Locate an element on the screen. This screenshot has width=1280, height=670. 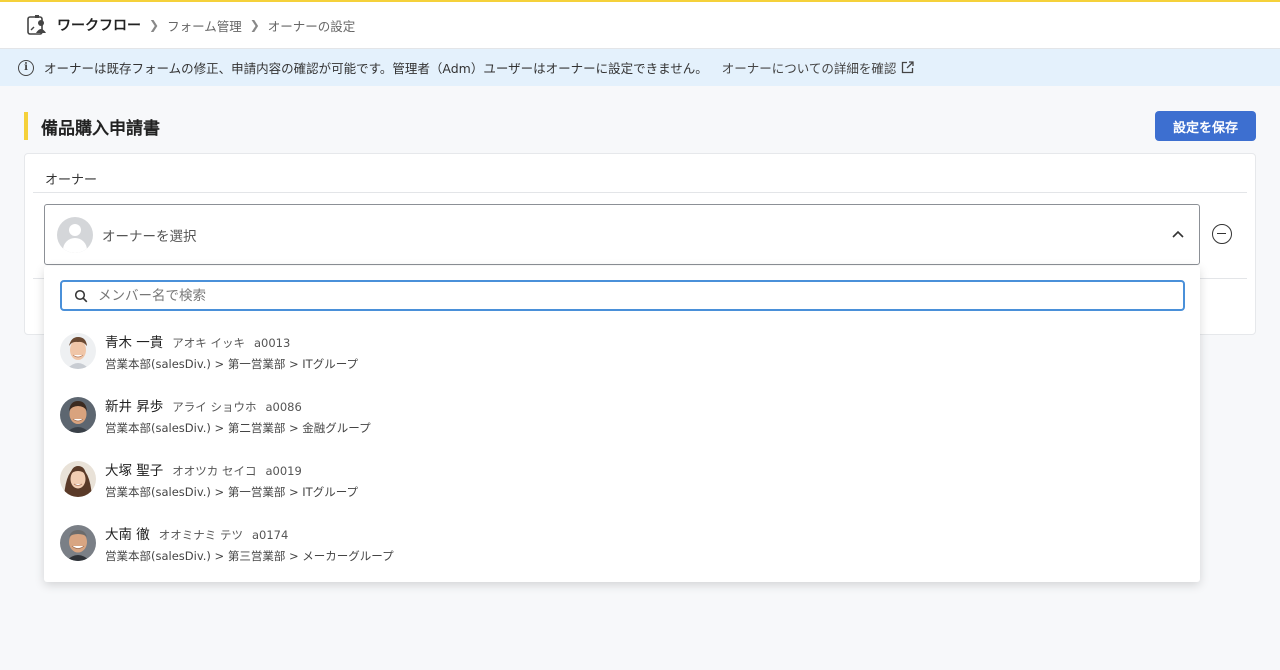
member-kana: アオキ イッキ is located at coordinates (208, 342).